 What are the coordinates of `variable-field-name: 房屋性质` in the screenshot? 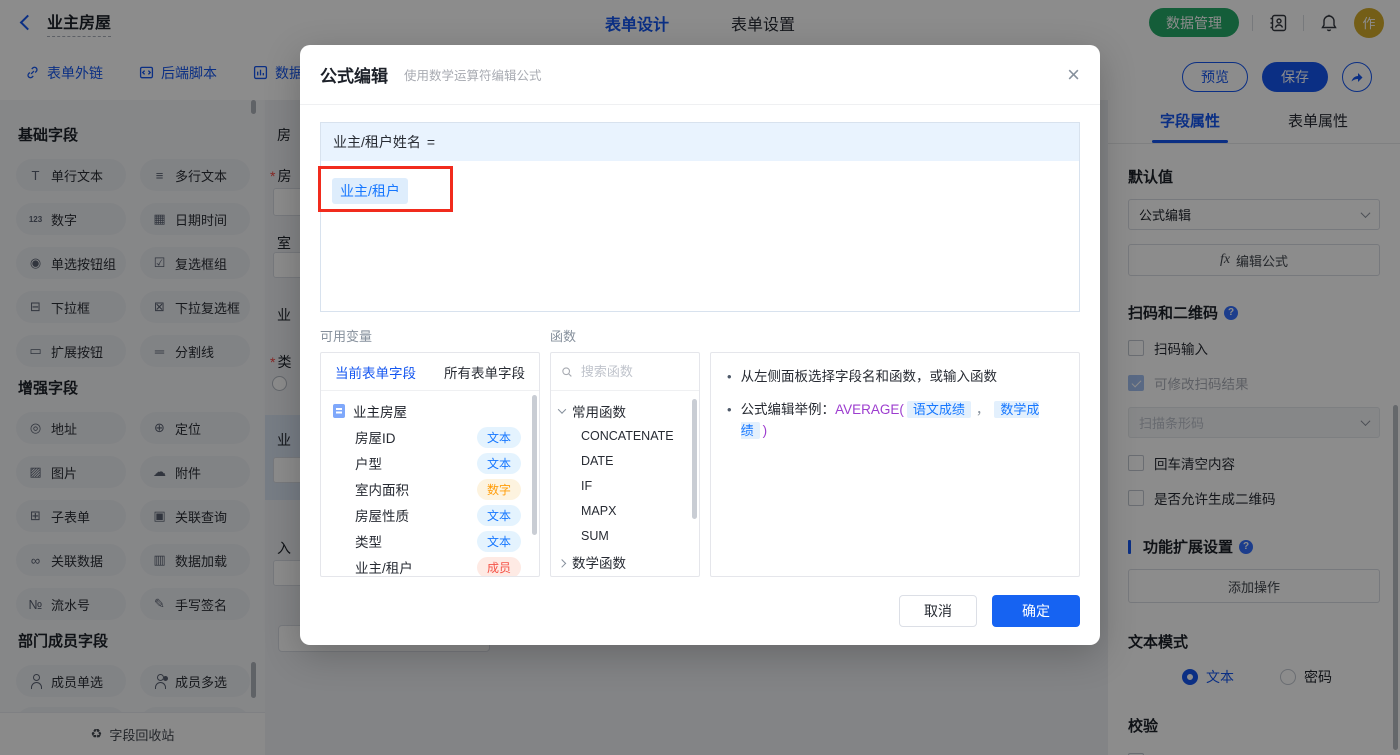 It's located at (382, 516).